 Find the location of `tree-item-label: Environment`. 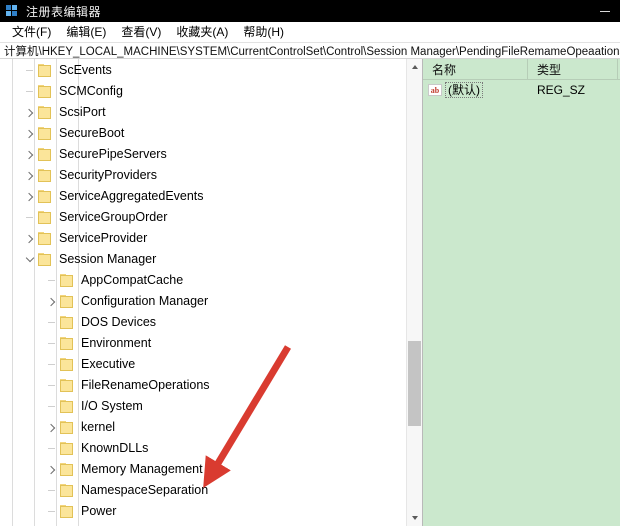

tree-item-label: Environment is located at coordinates (116, 342).